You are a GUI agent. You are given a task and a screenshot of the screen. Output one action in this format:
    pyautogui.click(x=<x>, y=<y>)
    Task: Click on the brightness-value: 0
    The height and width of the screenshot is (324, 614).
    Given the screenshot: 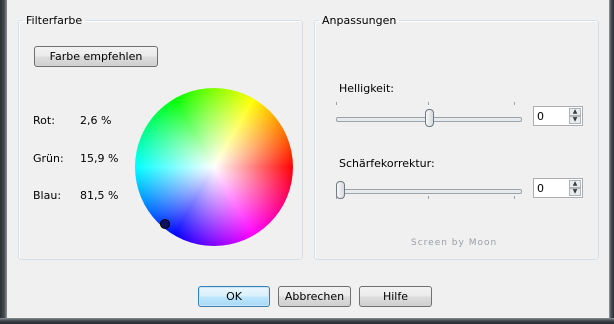 What is the action you would take?
    pyautogui.click(x=540, y=116)
    